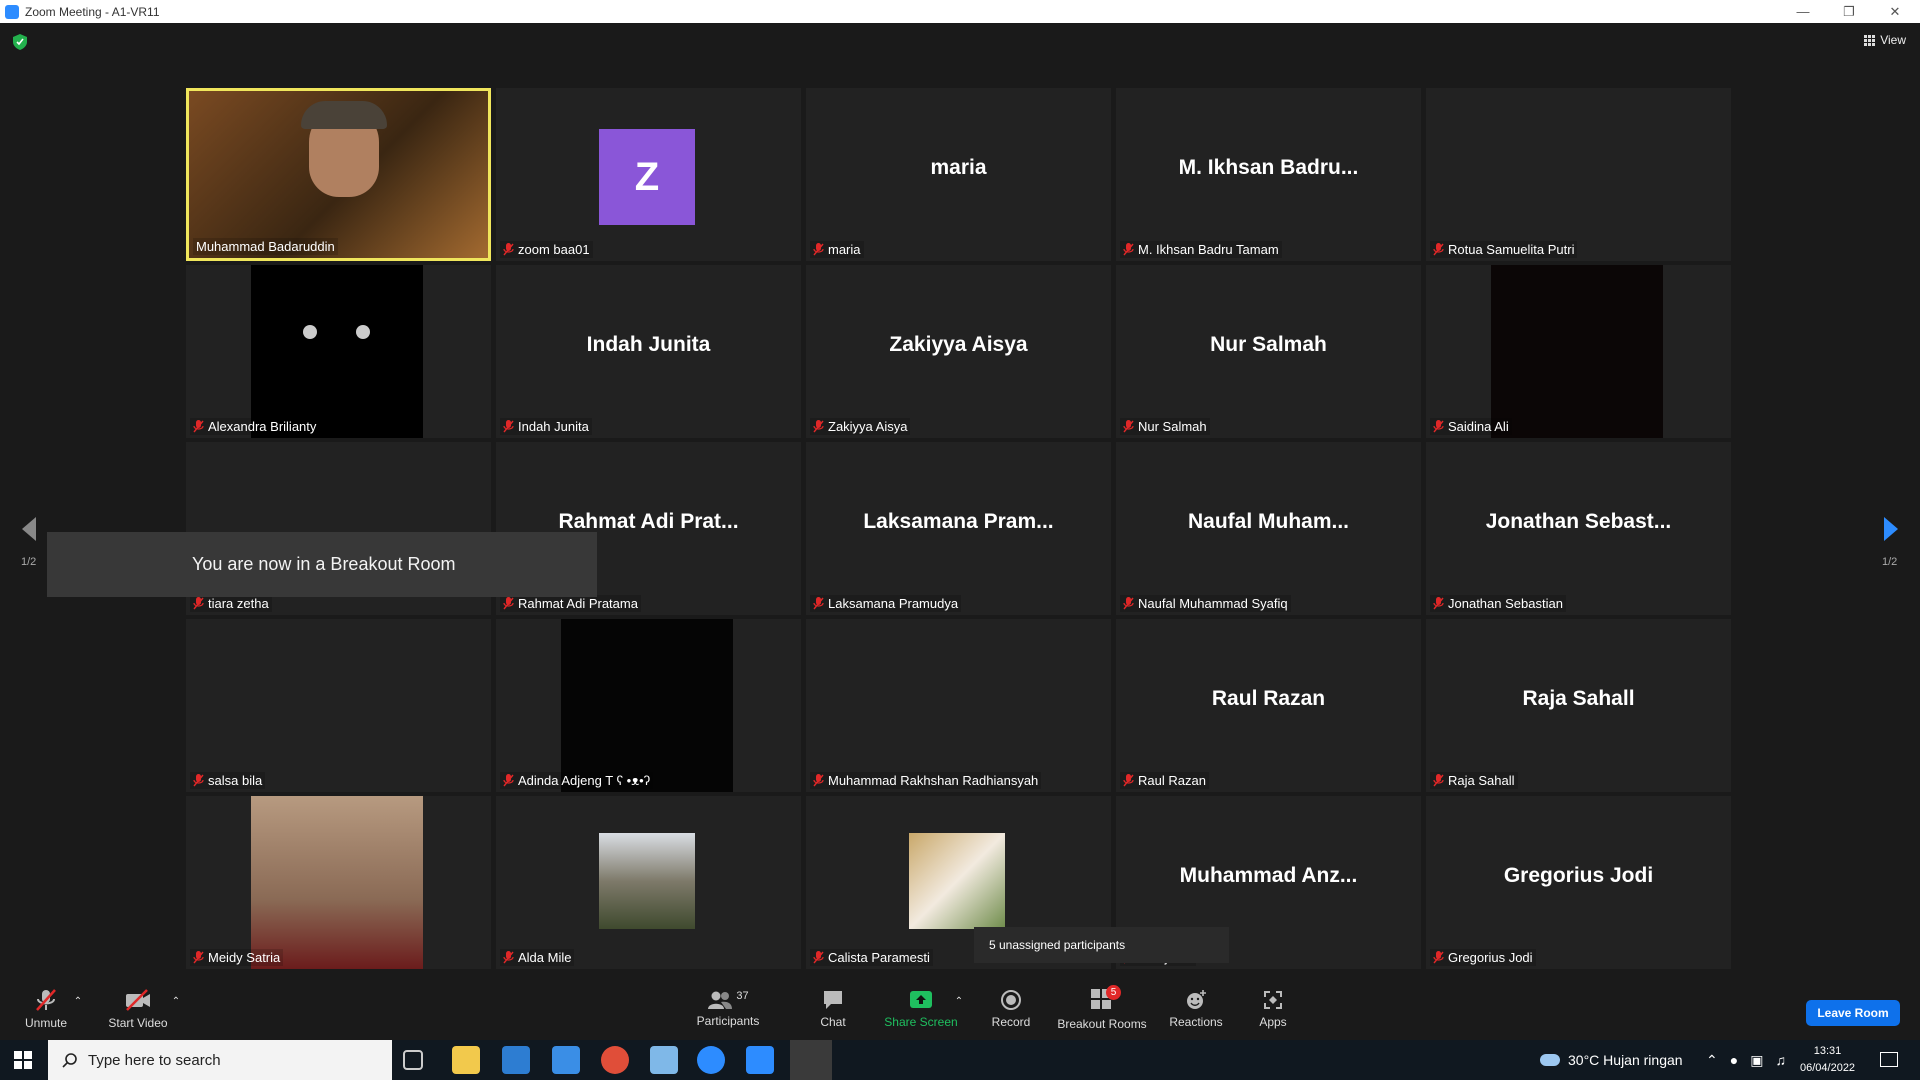 This screenshot has width=1920, height=1080. I want to click on participant-tile: Zzoom baa01, so click(648, 174).